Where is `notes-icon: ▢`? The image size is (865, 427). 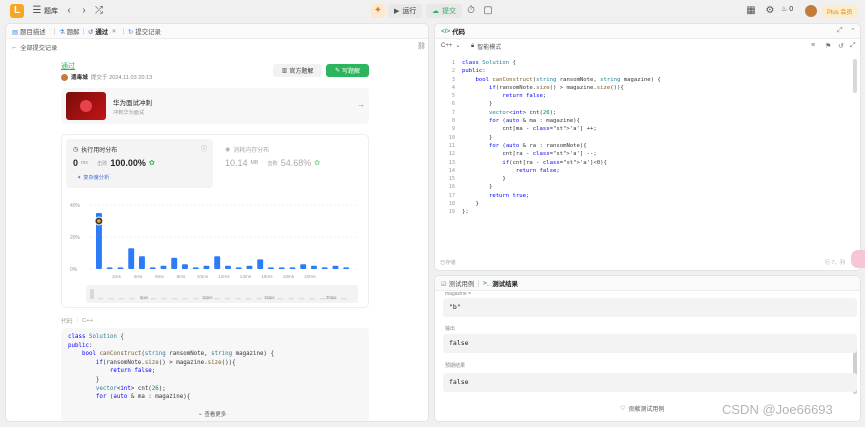 notes-icon: ▢ is located at coordinates (488, 11).